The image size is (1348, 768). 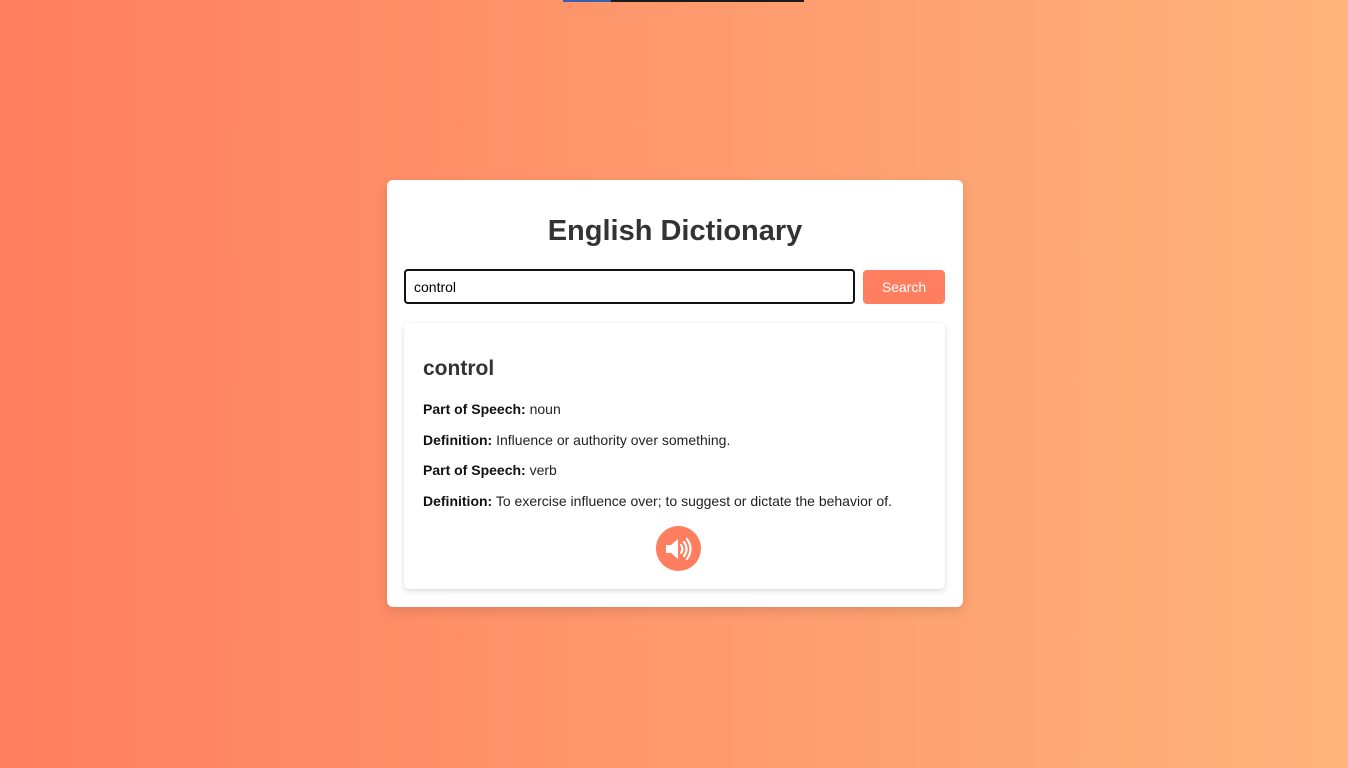 I want to click on top-strip-segment-dark, so click(x=707, y=1).